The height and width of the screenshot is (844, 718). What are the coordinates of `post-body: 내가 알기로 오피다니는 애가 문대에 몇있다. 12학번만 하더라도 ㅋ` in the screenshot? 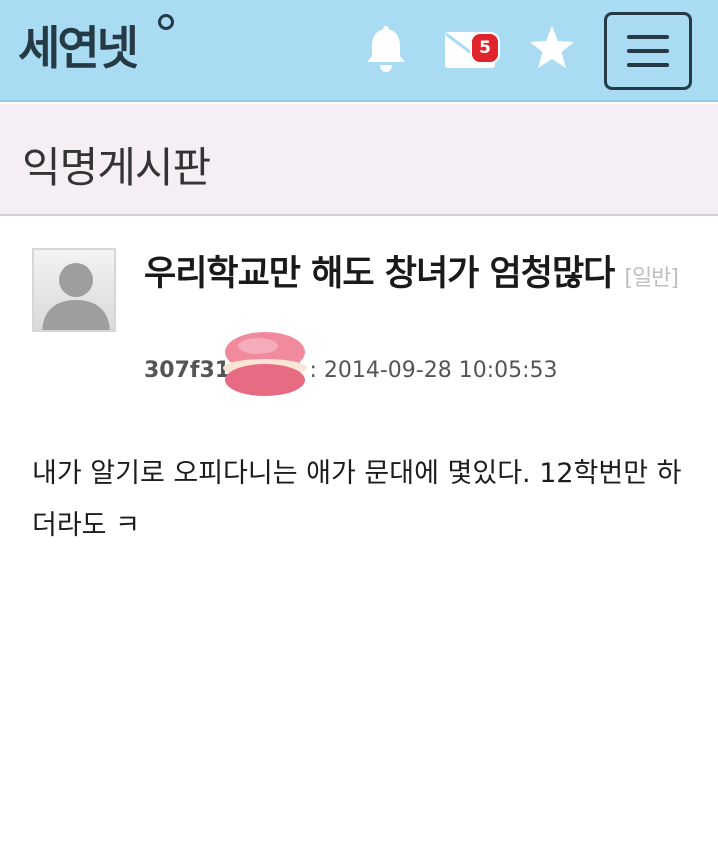 It's located at (357, 499).